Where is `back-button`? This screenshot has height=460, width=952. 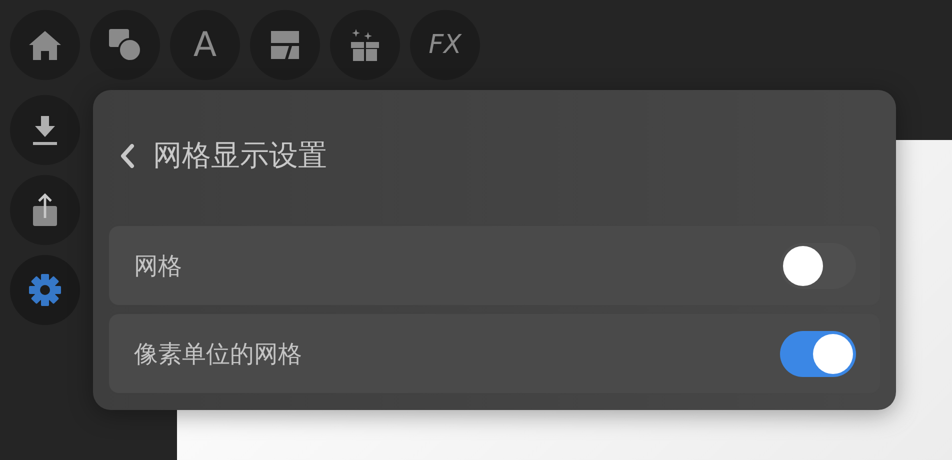
back-button is located at coordinates (127, 156).